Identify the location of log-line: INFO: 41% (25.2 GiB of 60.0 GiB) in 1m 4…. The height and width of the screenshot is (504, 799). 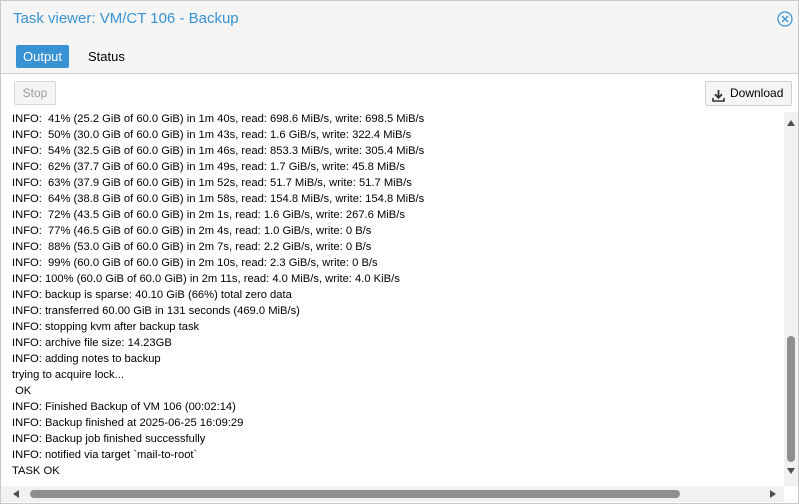
(218, 119).